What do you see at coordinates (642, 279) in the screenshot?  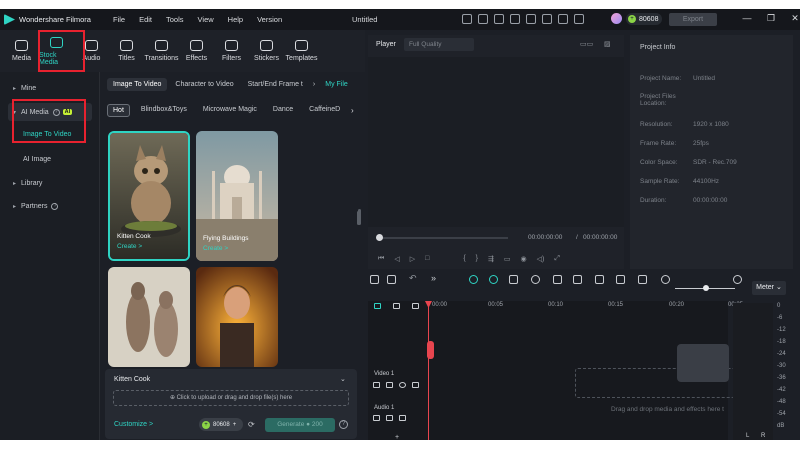 I see `fit-icon` at bounding box center [642, 279].